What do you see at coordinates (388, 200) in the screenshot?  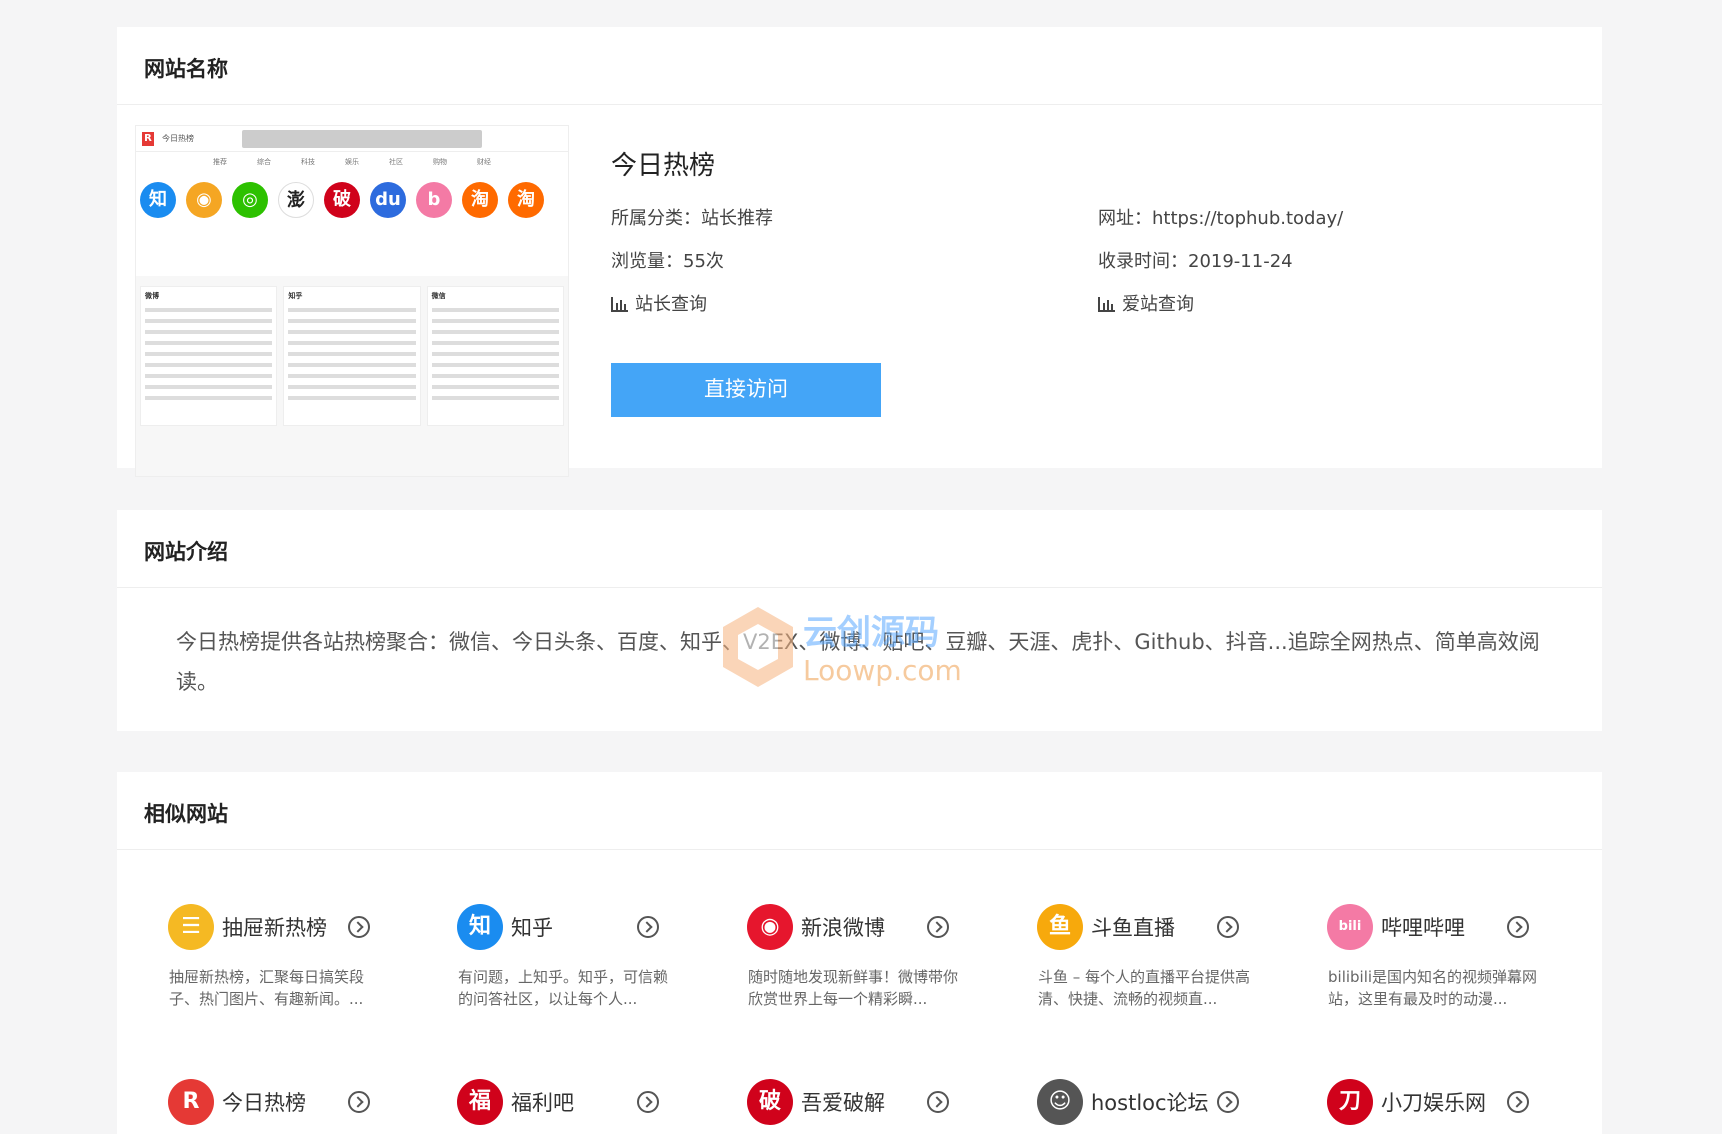 I see `screenshot-site-icon: du` at bounding box center [388, 200].